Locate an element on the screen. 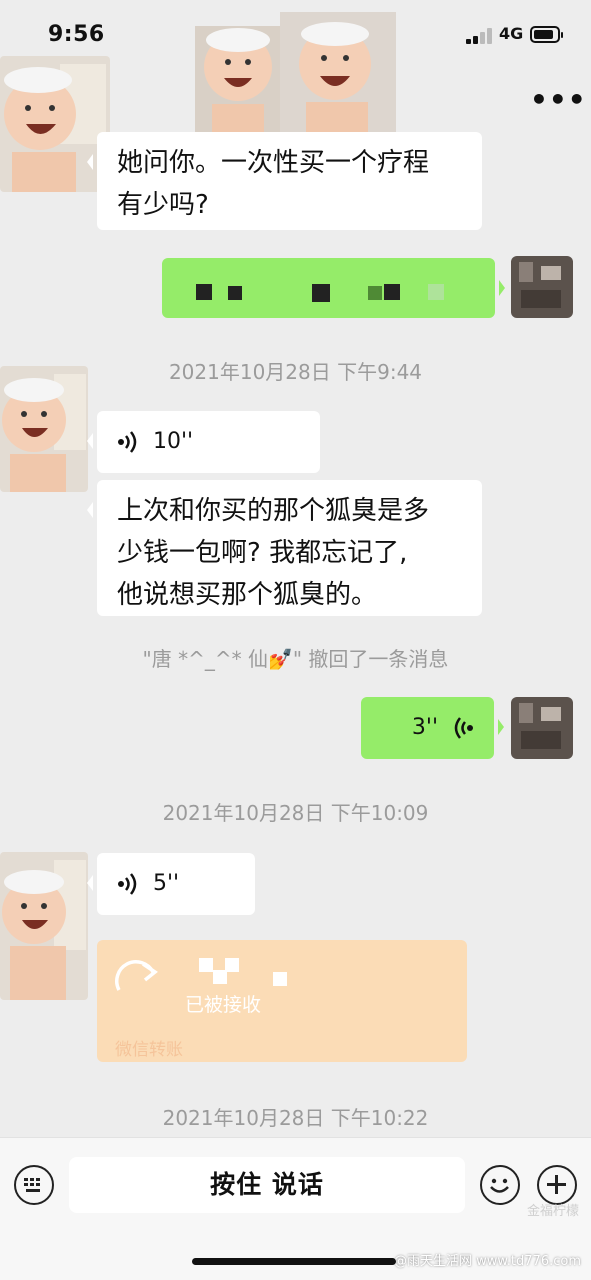 Image resolution: width=591 pixels, height=1280 pixels. voice-duration: 10'' is located at coordinates (173, 441).